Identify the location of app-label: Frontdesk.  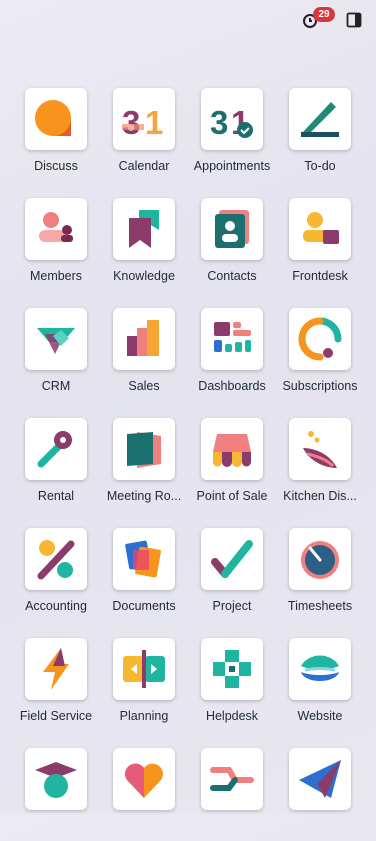
(320, 276).